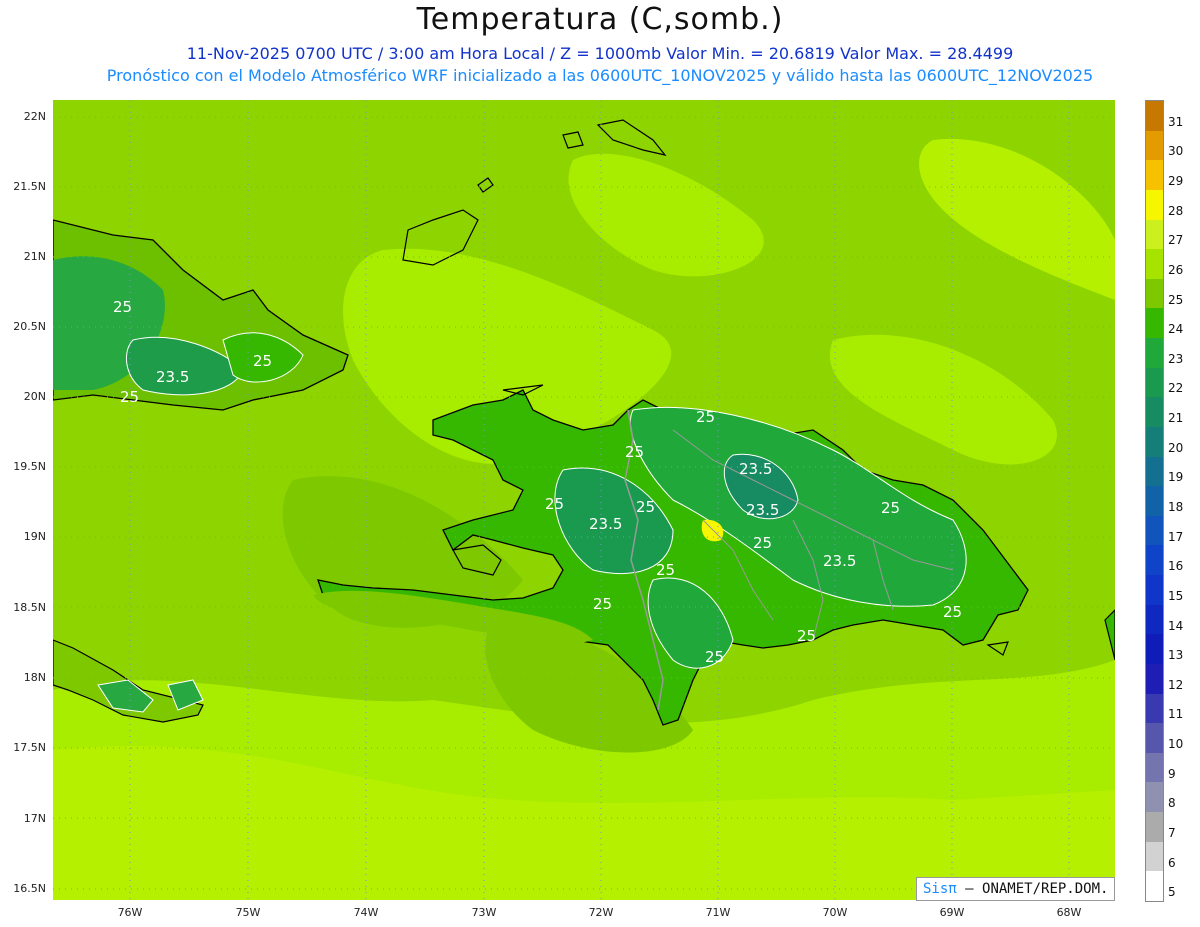 Image resolution: width=1200 pixels, height=927 pixels. Describe the element at coordinates (1176, 210) in the screenshot. I see `colorbar-tick-label: 28` at that location.